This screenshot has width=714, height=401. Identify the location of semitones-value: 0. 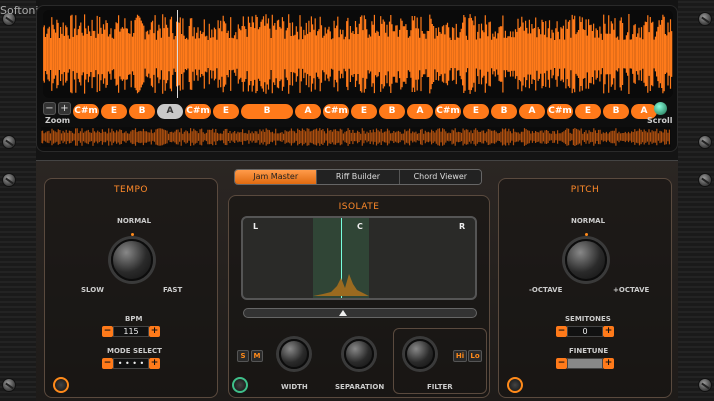
(585, 331).